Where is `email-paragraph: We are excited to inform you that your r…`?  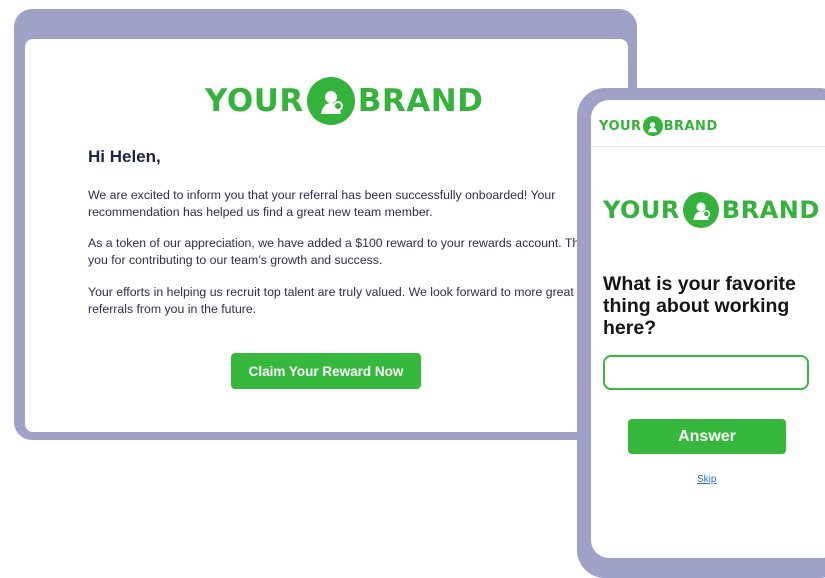 email-paragraph: We are excited to inform you that your r… is located at coordinates (322, 203).